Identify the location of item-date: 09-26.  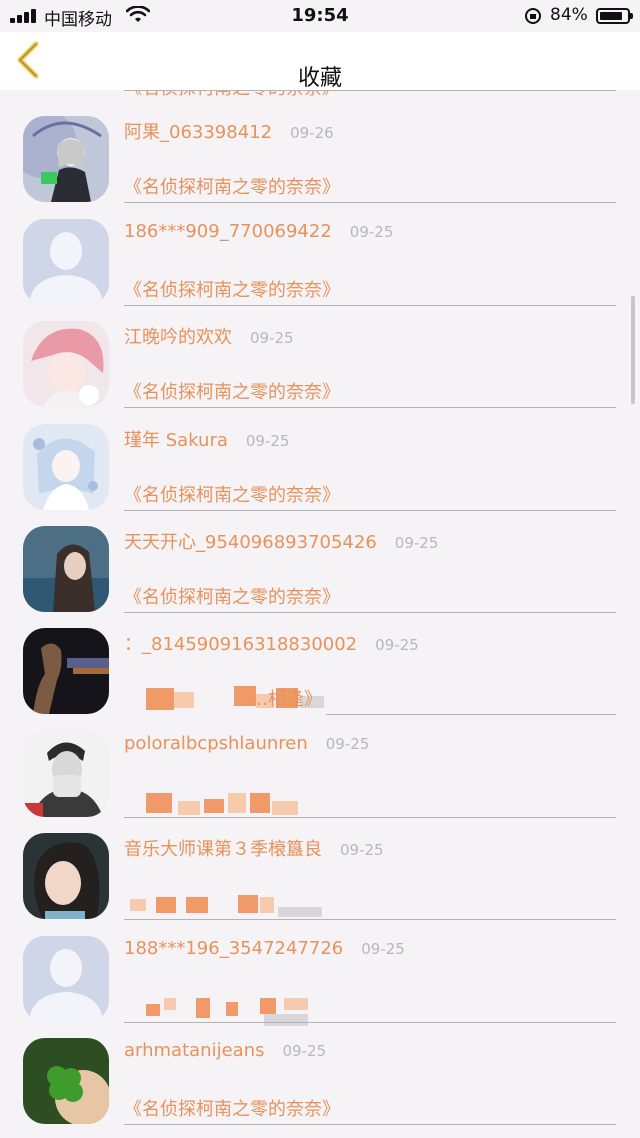
(312, 133).